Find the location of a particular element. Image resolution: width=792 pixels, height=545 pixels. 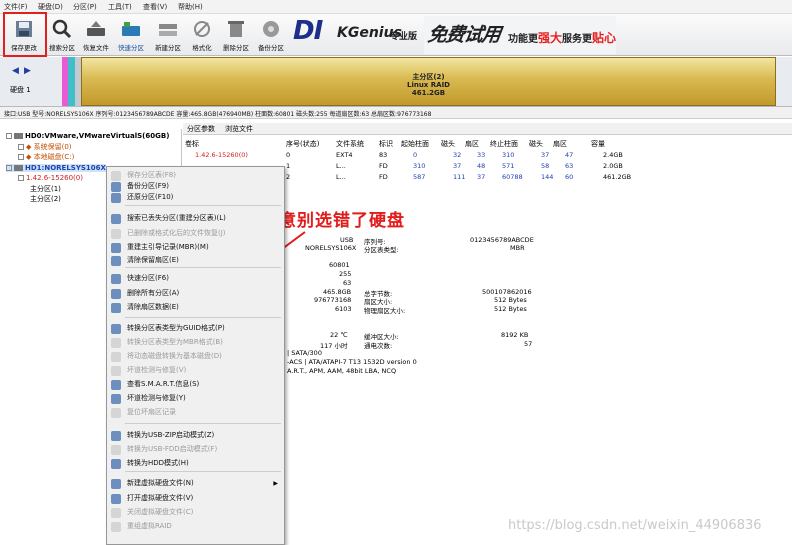

search-icon is located at coordinates (62, 29).